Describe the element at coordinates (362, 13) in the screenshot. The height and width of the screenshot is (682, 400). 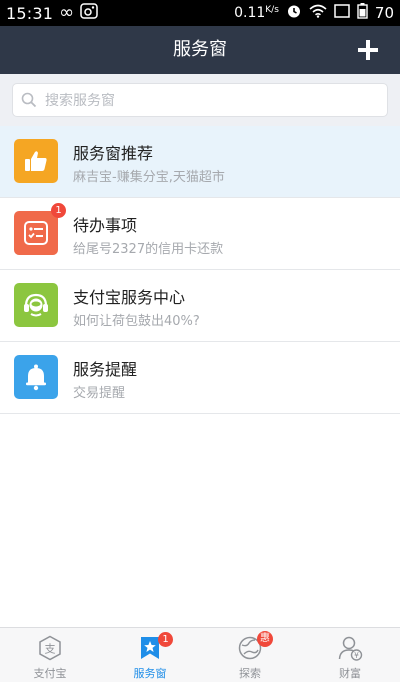
I see `battery-icon` at that location.